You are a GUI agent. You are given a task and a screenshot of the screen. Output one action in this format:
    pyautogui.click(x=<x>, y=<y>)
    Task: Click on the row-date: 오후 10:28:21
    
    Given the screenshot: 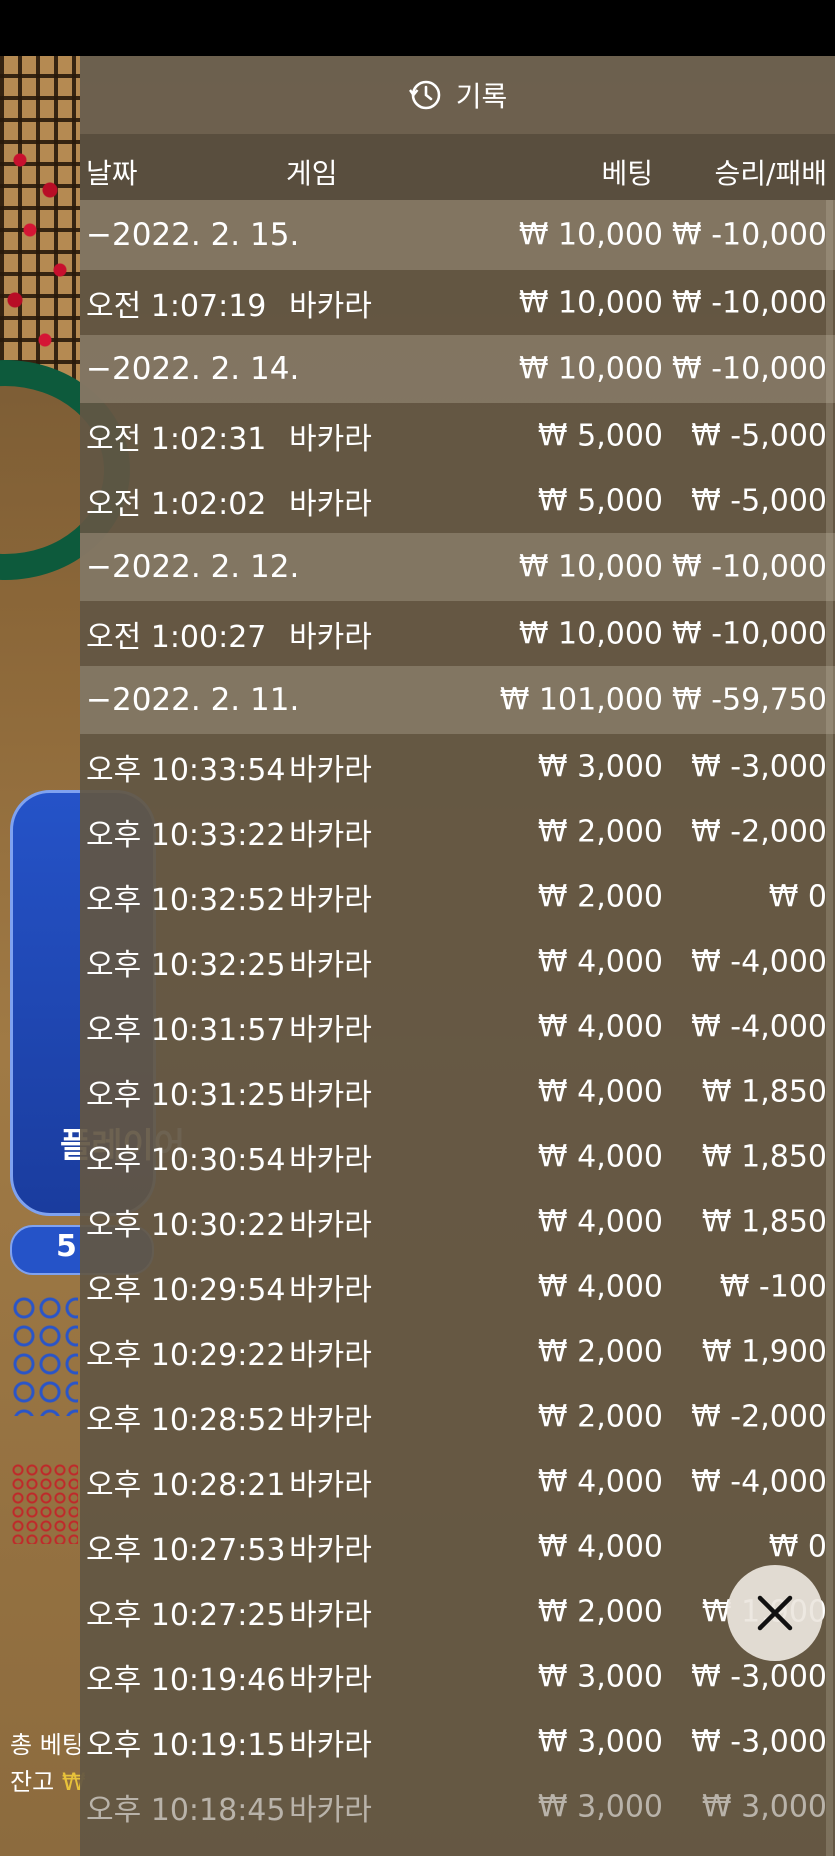 What is the action you would take?
    pyautogui.click(x=186, y=1485)
    